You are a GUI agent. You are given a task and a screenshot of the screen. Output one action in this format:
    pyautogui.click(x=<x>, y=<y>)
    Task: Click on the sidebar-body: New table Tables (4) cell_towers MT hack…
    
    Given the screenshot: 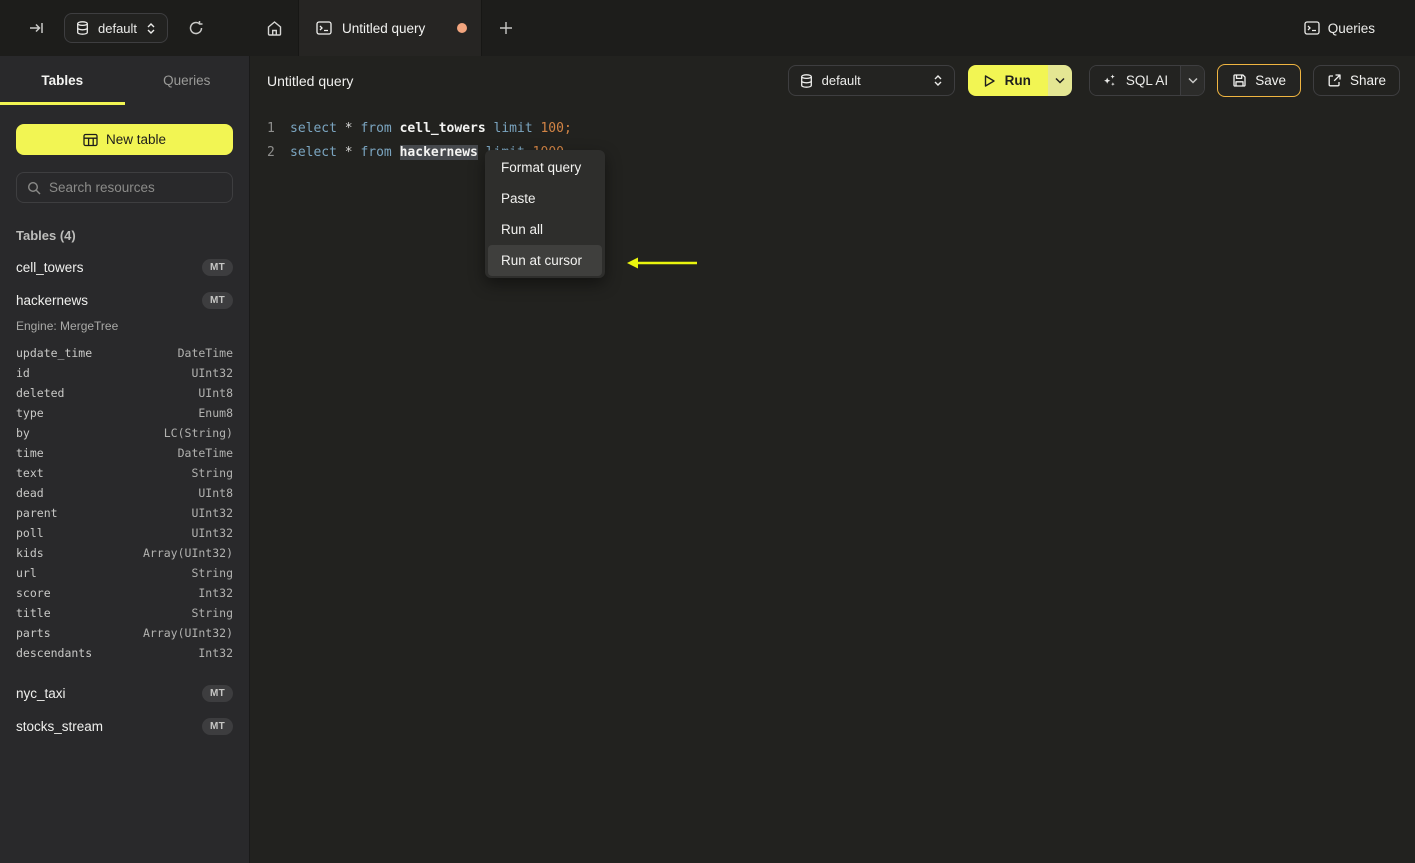 What is the action you would take?
    pyautogui.click(x=124, y=424)
    